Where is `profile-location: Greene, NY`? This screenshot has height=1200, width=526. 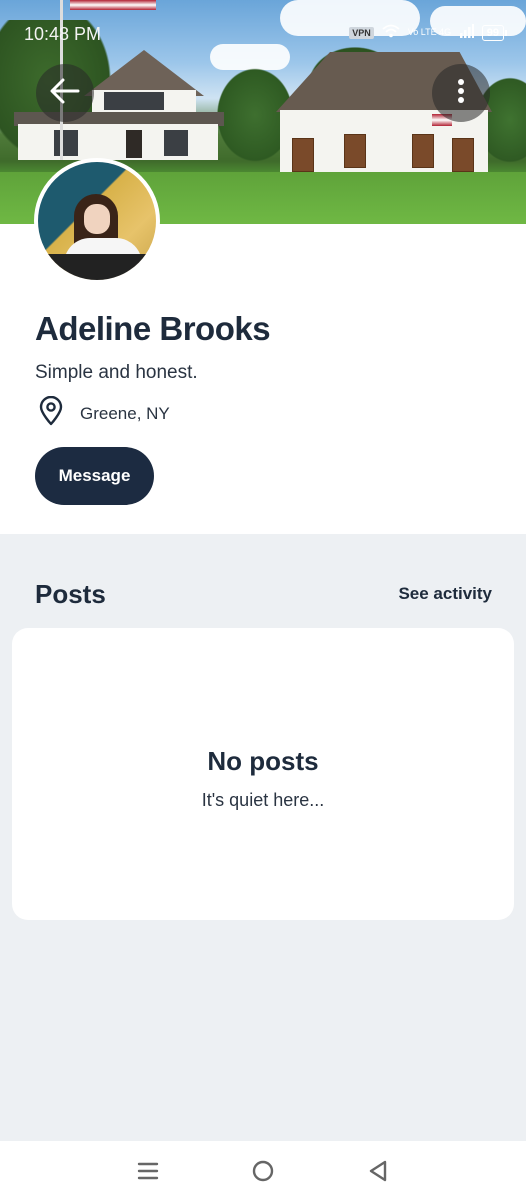
profile-location: Greene, NY is located at coordinates (104, 413).